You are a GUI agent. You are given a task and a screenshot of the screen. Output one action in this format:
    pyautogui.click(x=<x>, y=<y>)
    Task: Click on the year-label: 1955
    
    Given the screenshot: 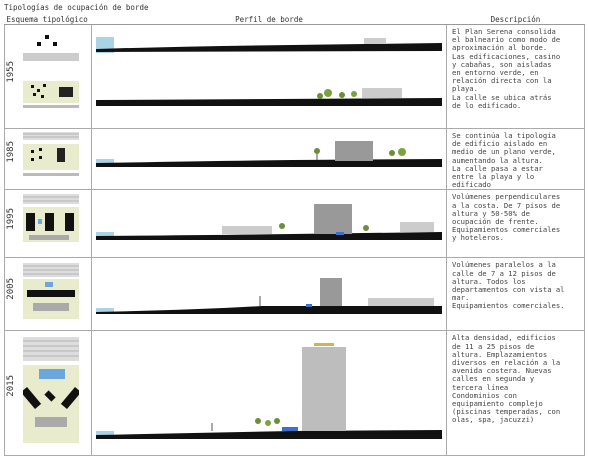 What is the action you would take?
    pyautogui.click(x=11, y=72)
    